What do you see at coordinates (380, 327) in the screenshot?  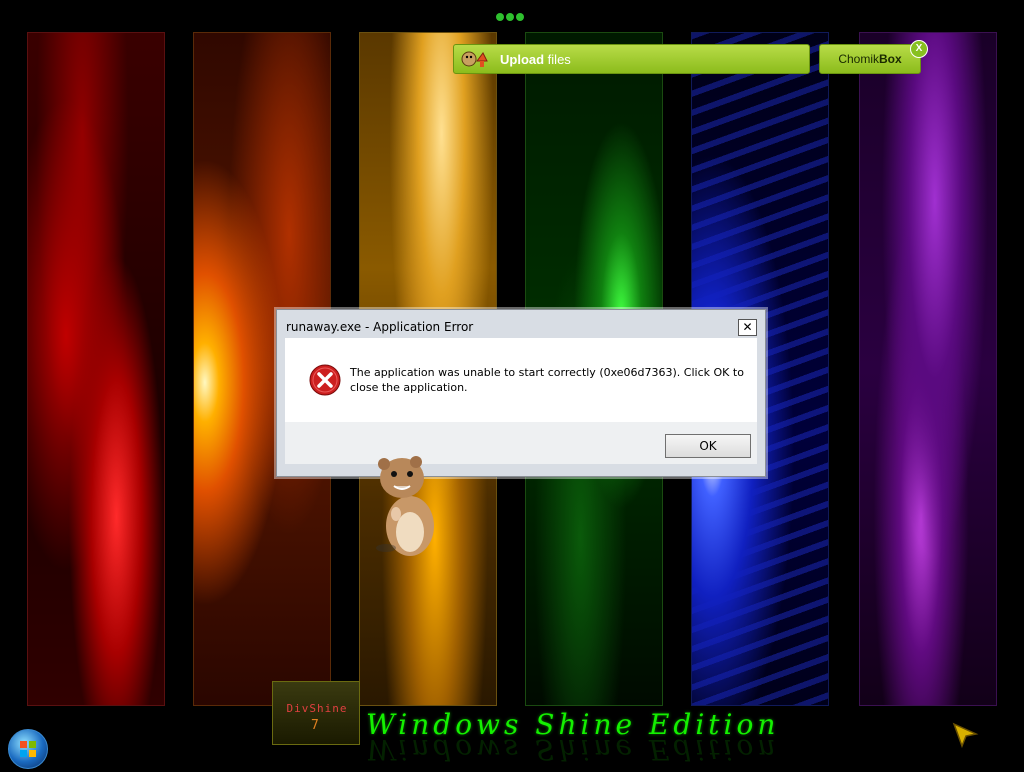 I see `dialog-title: runaway.exe - Application Error` at bounding box center [380, 327].